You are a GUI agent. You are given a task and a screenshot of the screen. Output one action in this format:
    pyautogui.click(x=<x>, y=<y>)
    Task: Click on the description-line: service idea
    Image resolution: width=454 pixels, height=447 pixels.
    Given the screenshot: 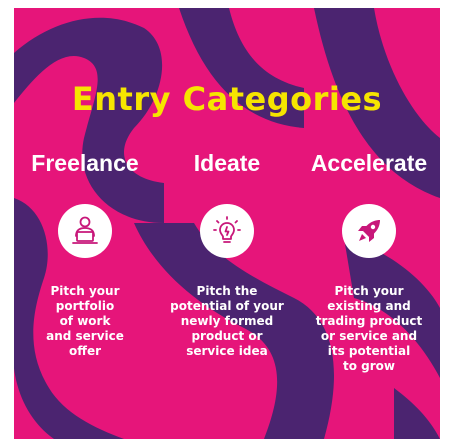 What is the action you would take?
    pyautogui.click(x=227, y=351)
    